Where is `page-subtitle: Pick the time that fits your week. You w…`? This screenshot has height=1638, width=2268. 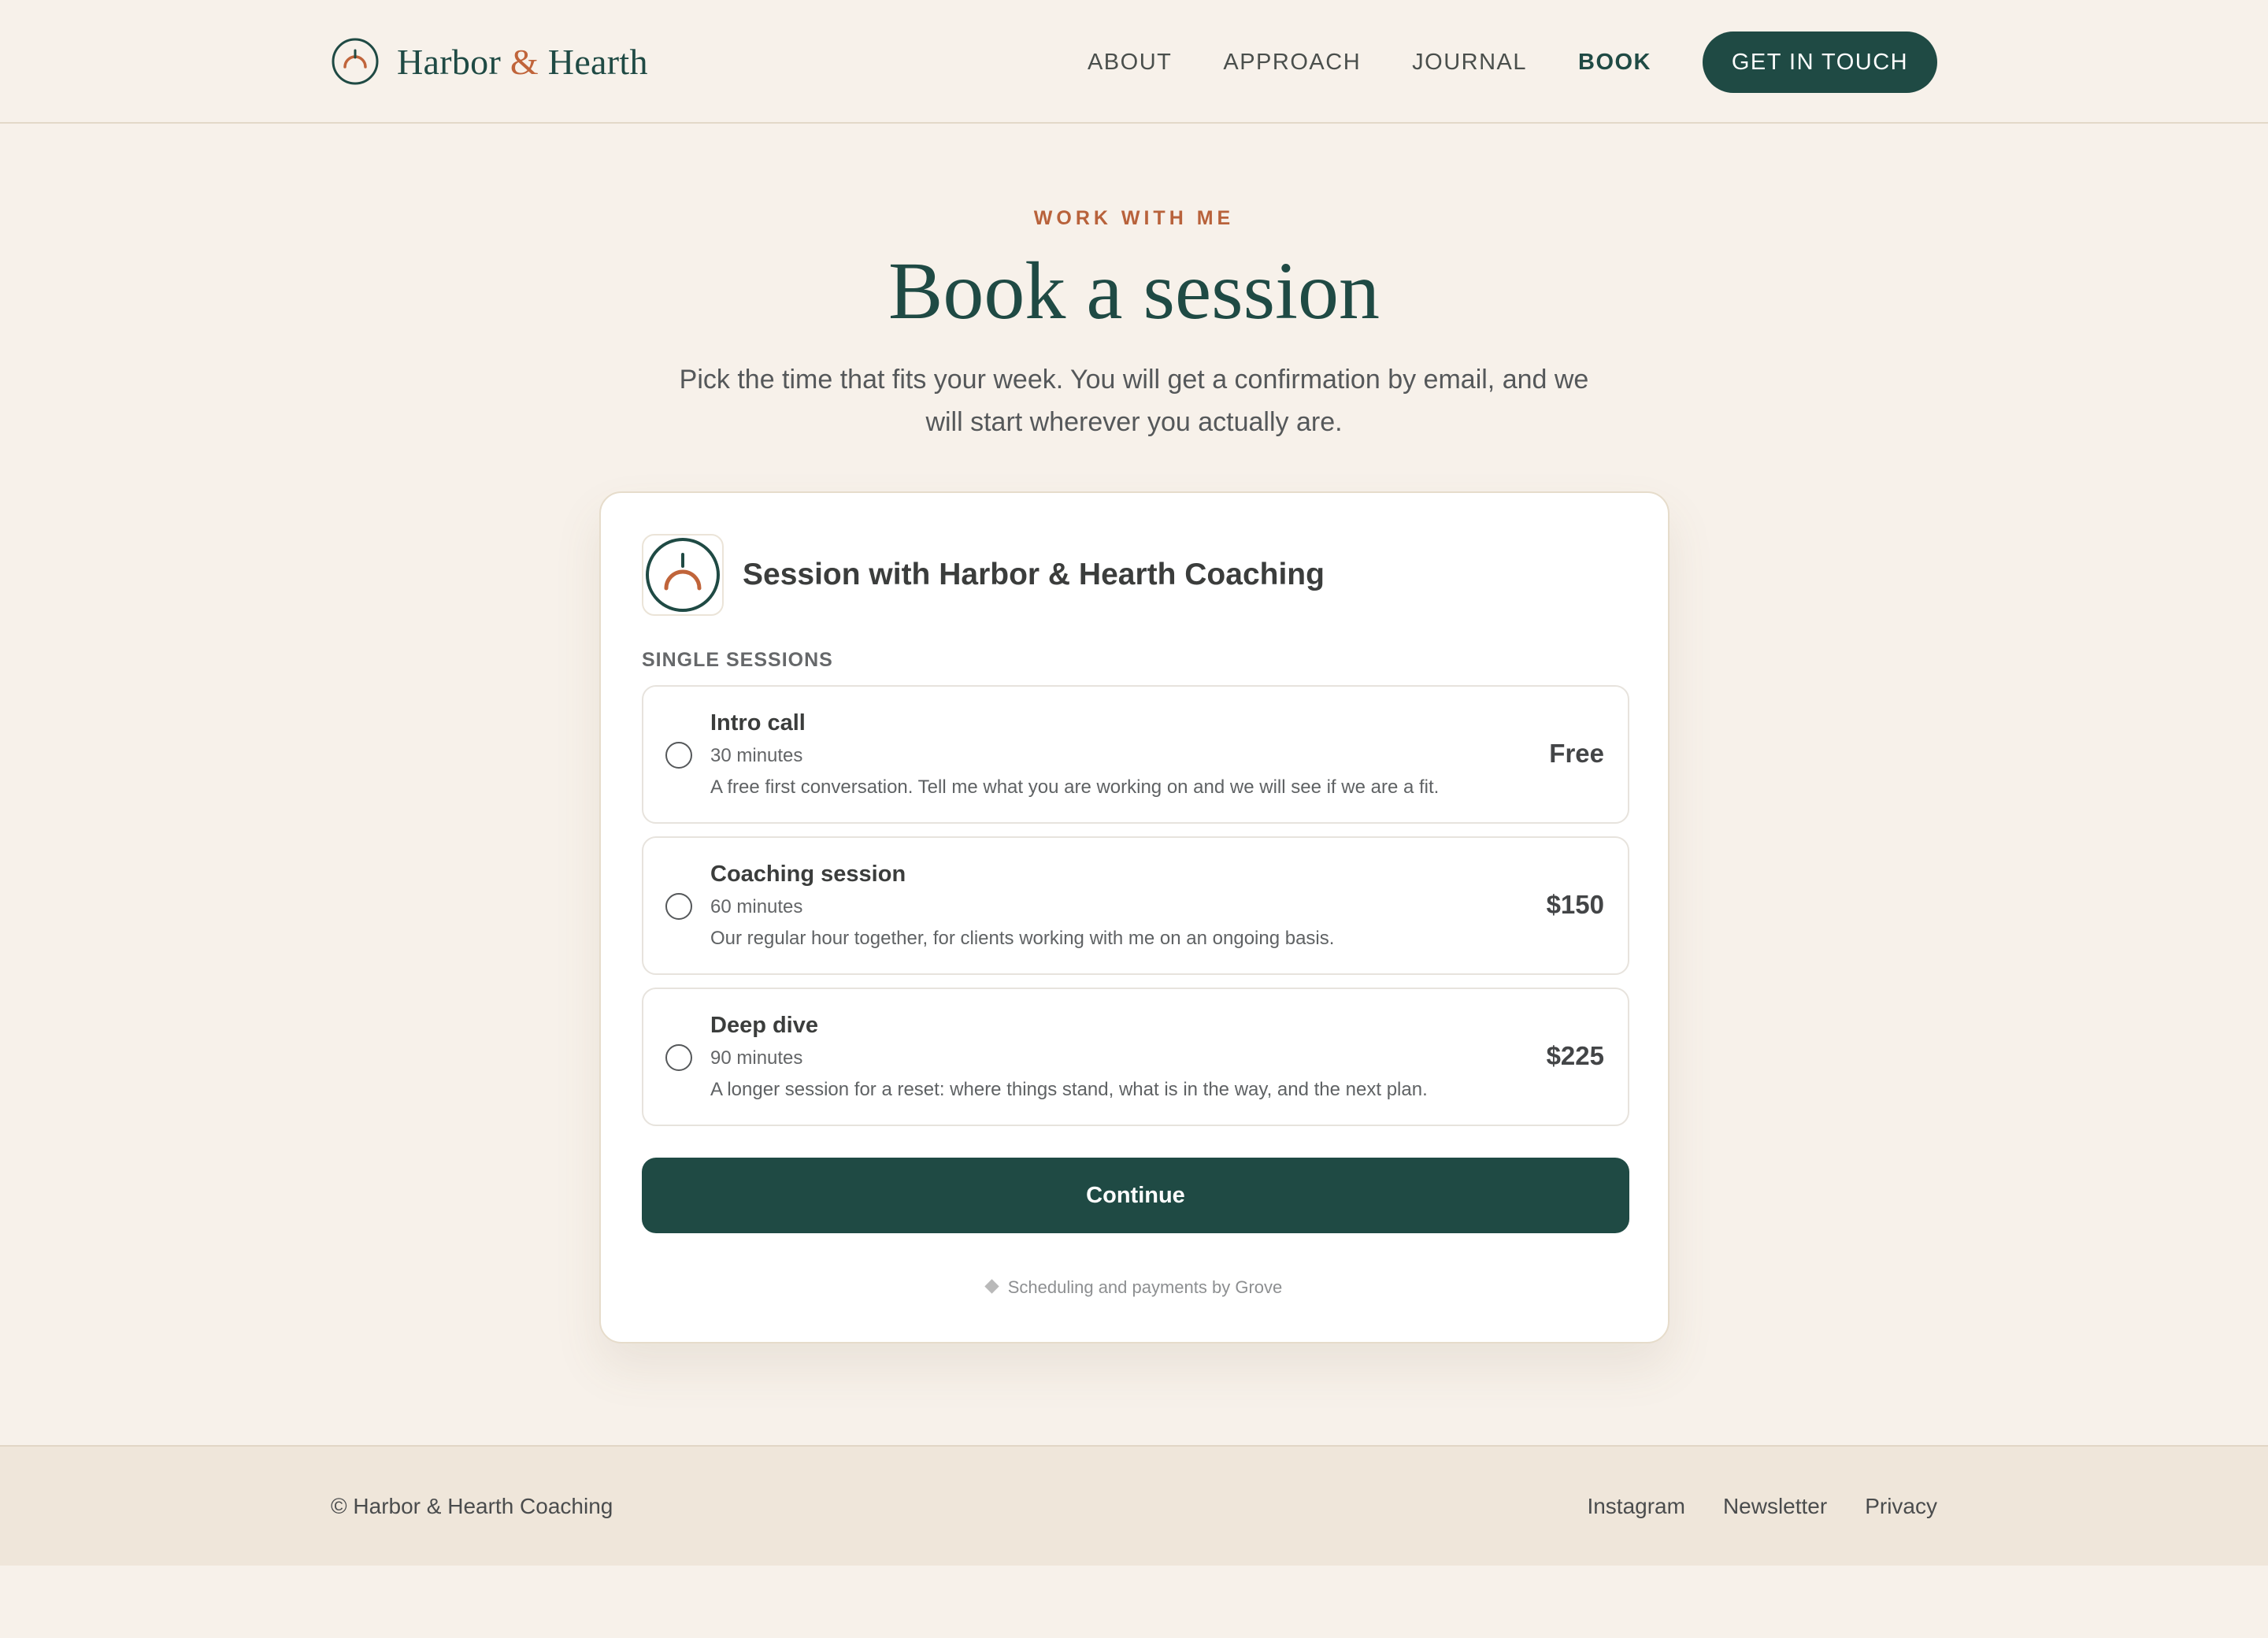
page-subtitle: Pick the time that fits your week. You w… is located at coordinates (1134, 401).